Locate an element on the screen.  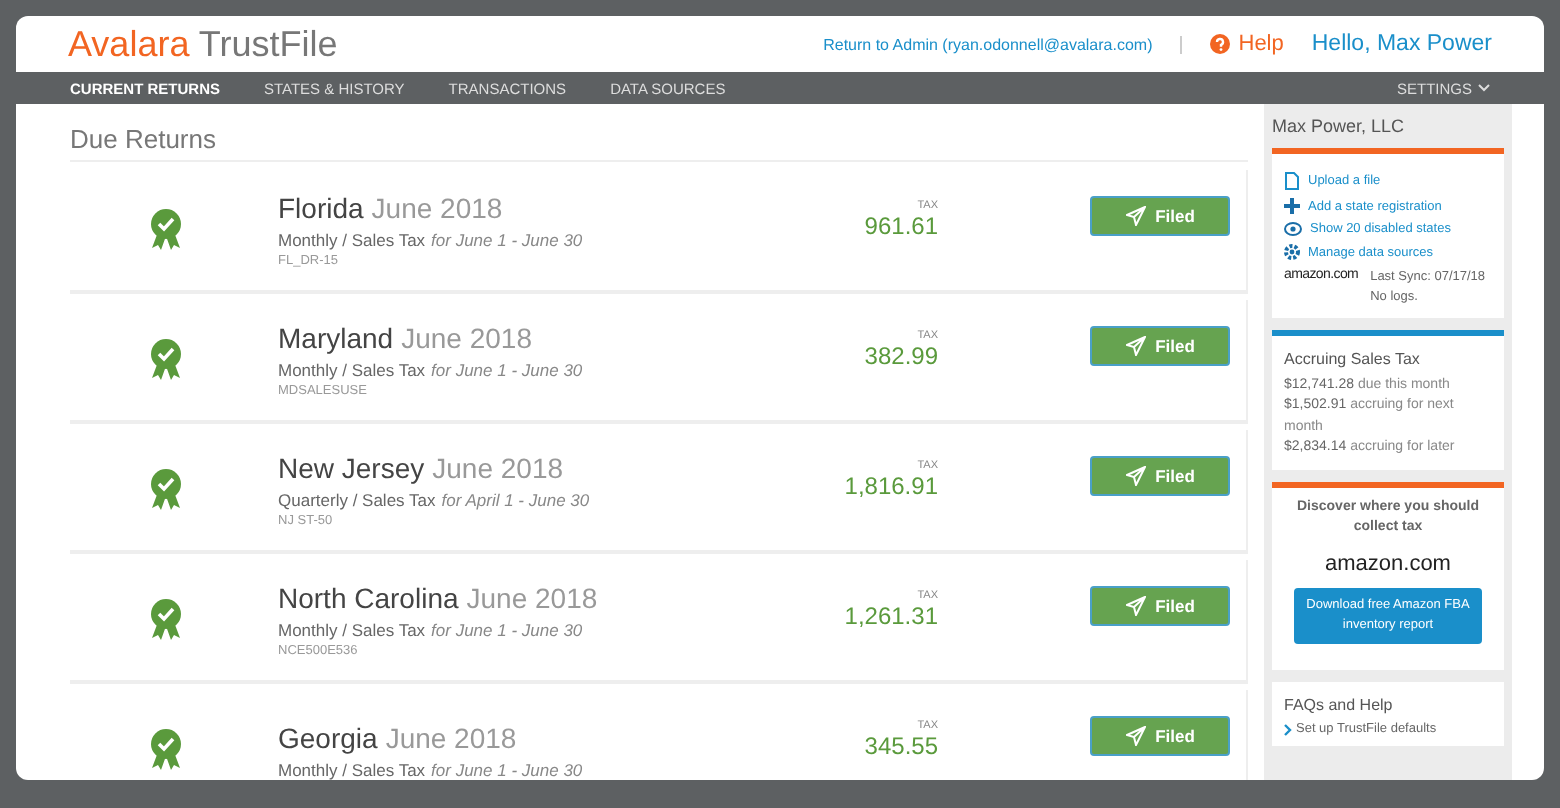
state-name: North Carolina is located at coordinates (368, 598).